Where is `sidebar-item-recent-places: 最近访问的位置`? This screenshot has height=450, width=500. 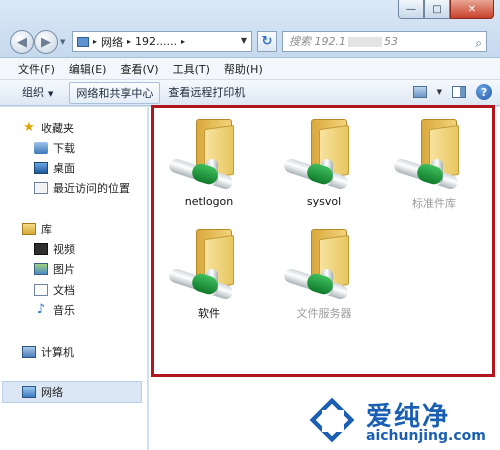 sidebar-item-recent-places: 最近访问的位置 is located at coordinates (82, 188).